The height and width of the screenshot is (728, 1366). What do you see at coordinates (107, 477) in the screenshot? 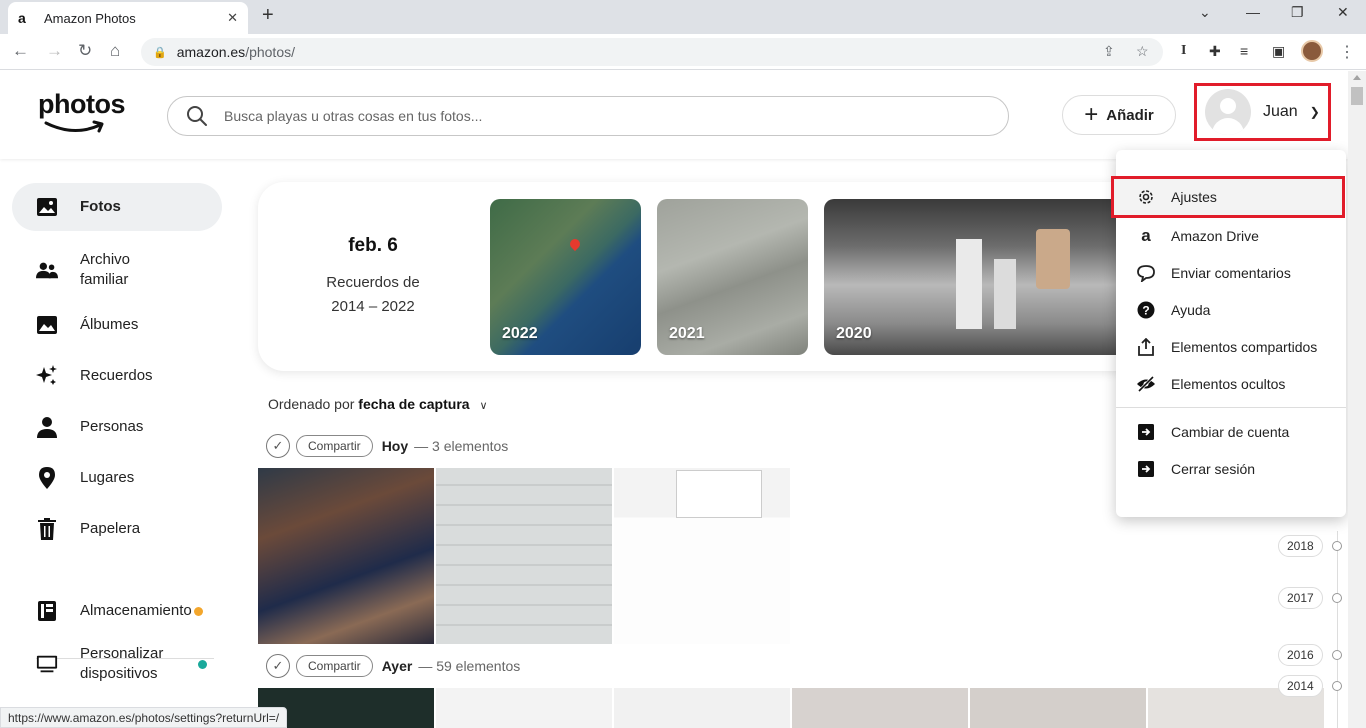
I see `sidebar-item-label: Lugares` at bounding box center [107, 477].